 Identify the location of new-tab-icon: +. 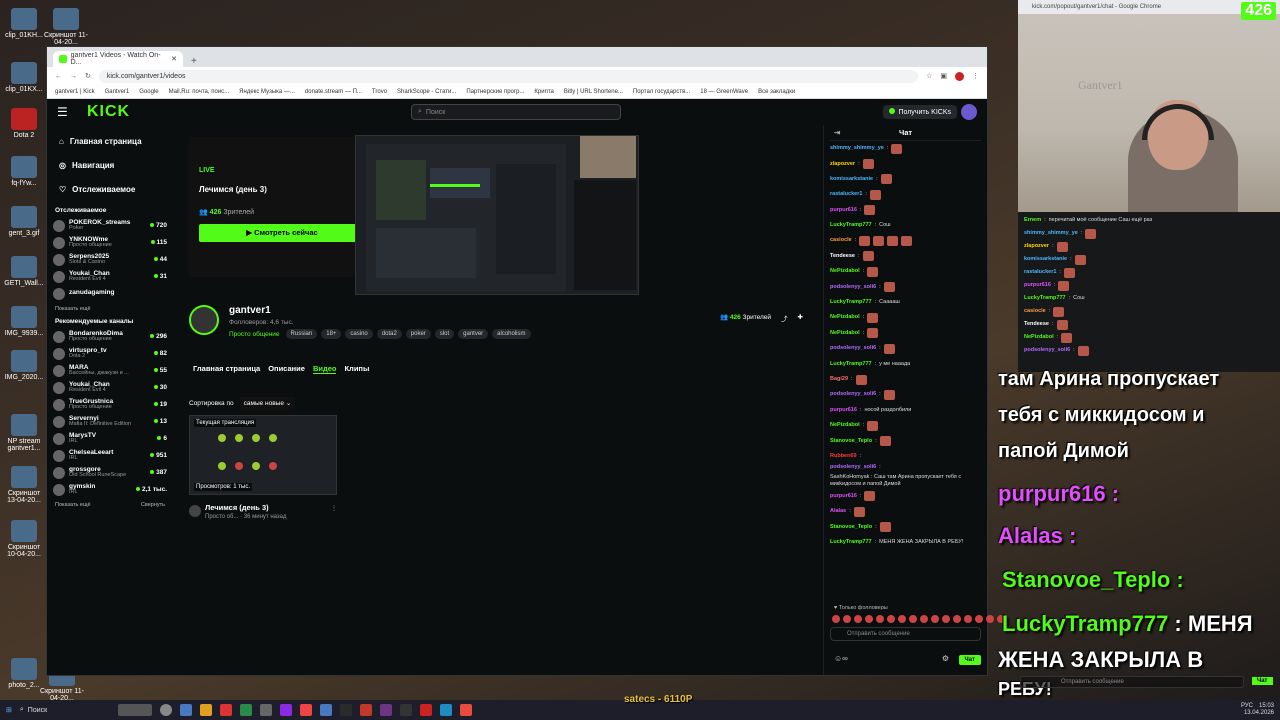
(194, 61).